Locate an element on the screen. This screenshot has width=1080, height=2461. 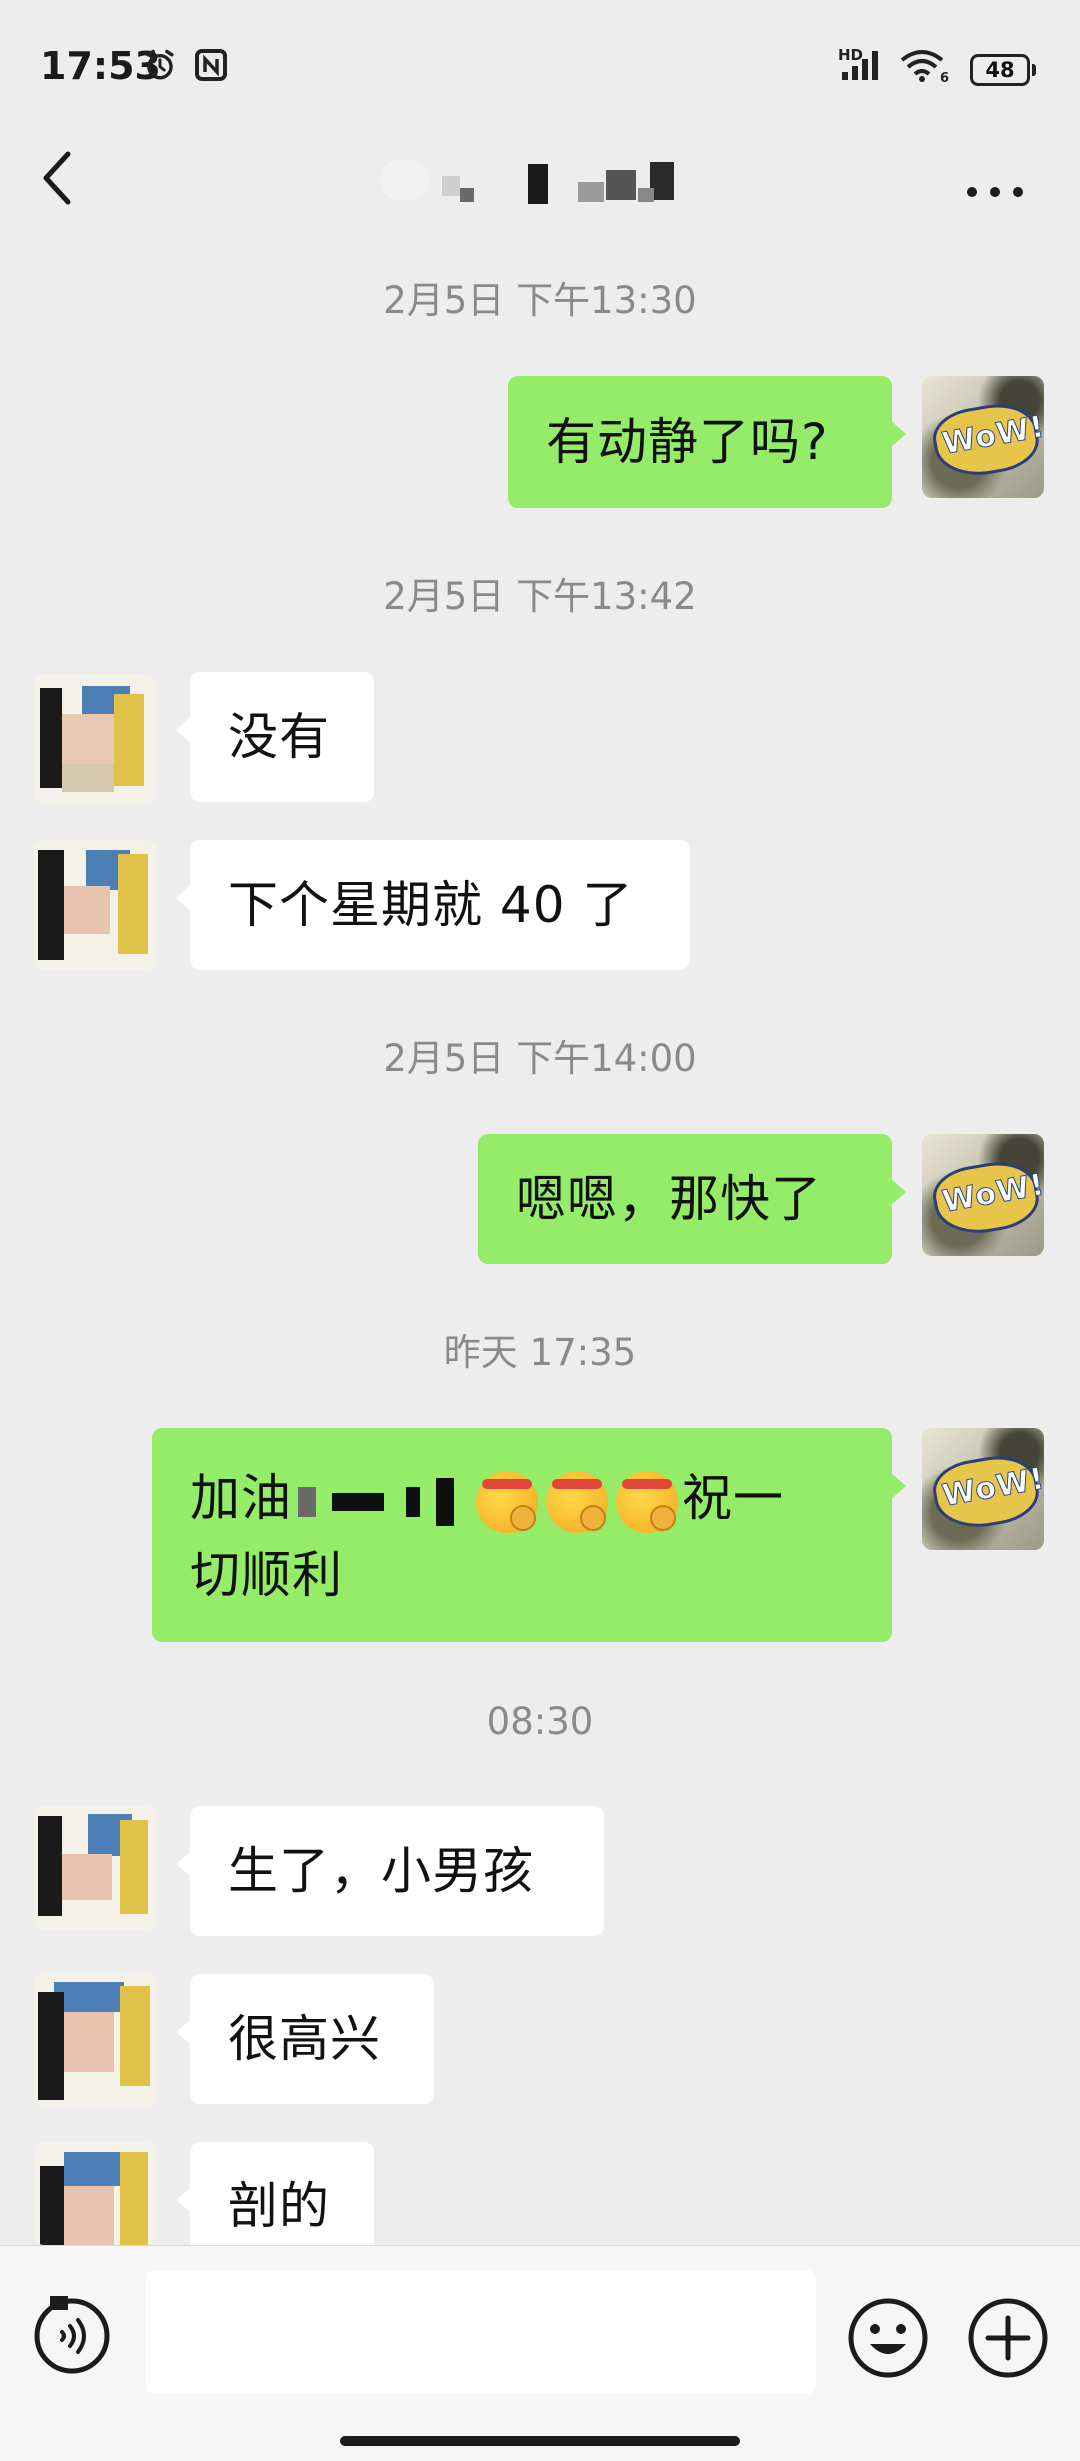
timestamp: 2月5日 下午13:42 is located at coordinates (540, 596).